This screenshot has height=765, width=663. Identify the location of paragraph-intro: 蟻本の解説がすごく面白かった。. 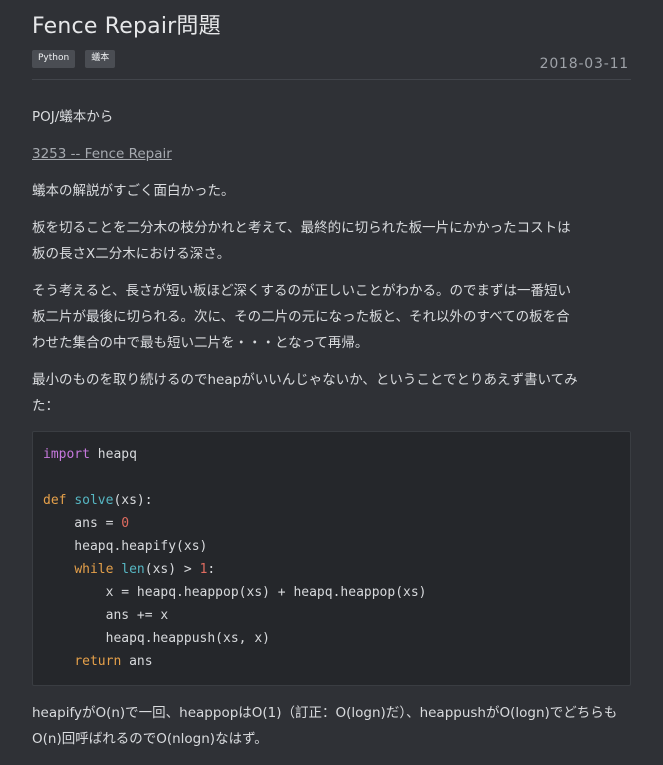
(133, 191).